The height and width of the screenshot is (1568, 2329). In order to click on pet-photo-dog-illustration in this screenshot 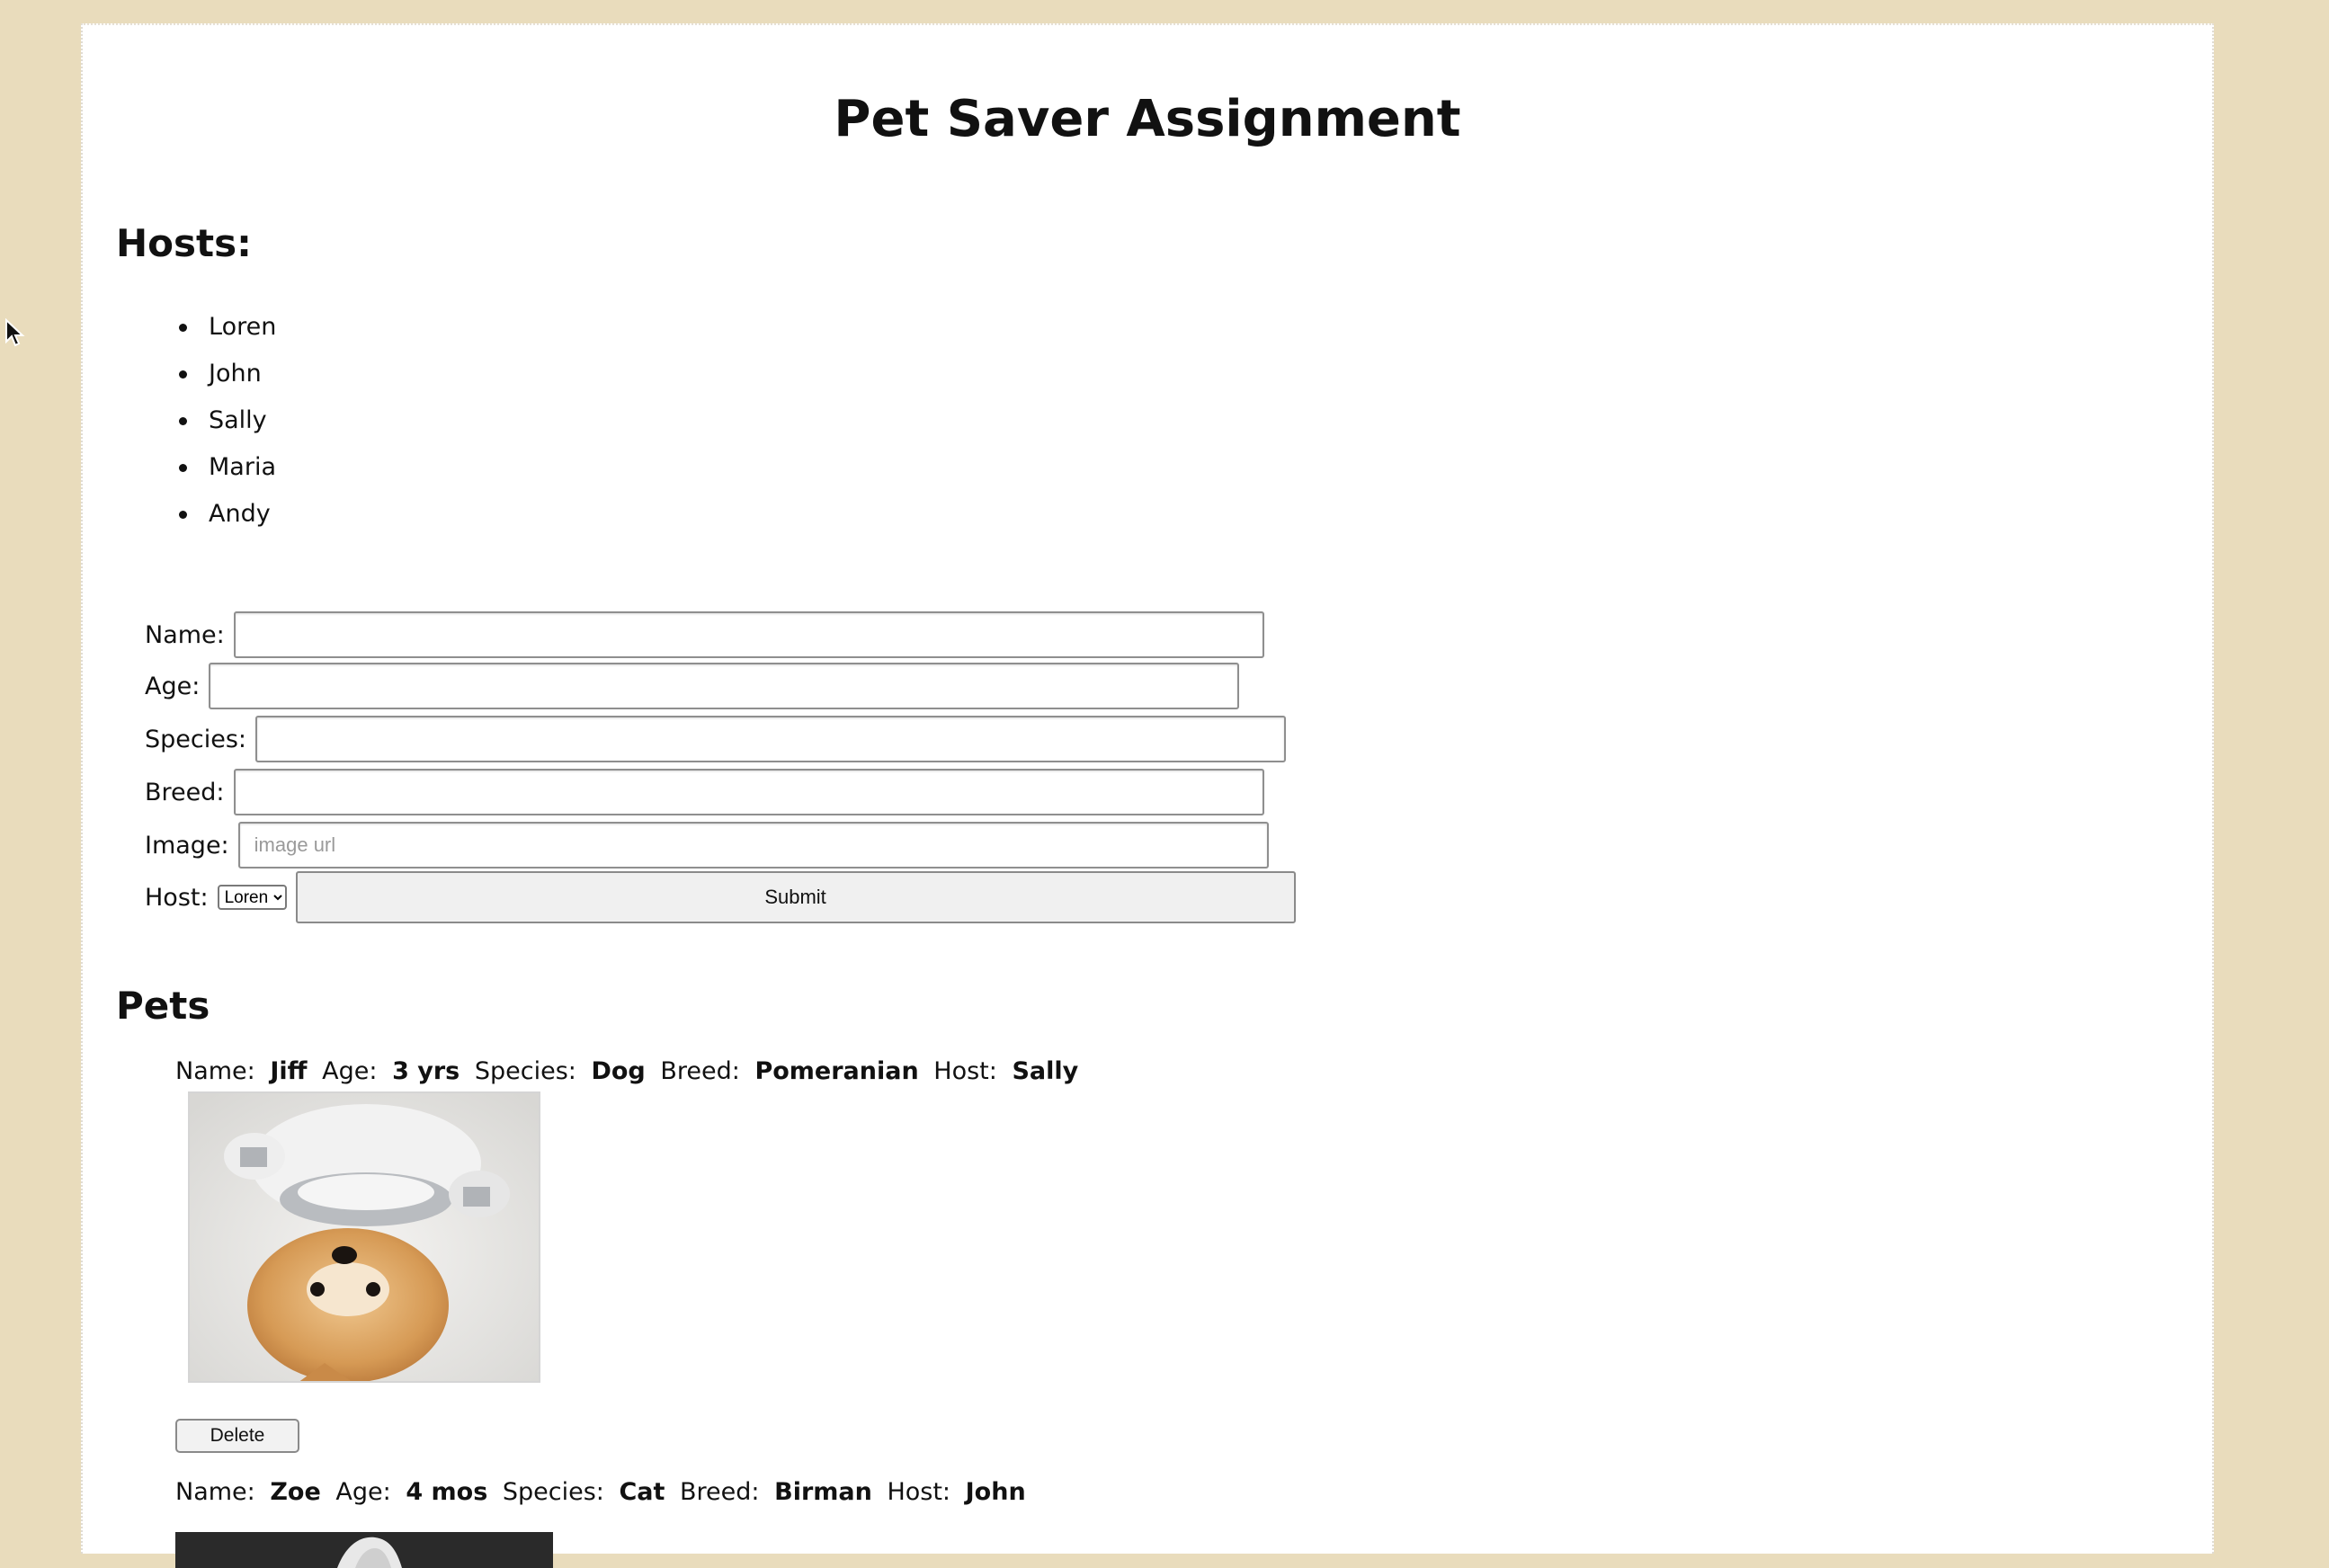, I will do `click(365, 1237)`.